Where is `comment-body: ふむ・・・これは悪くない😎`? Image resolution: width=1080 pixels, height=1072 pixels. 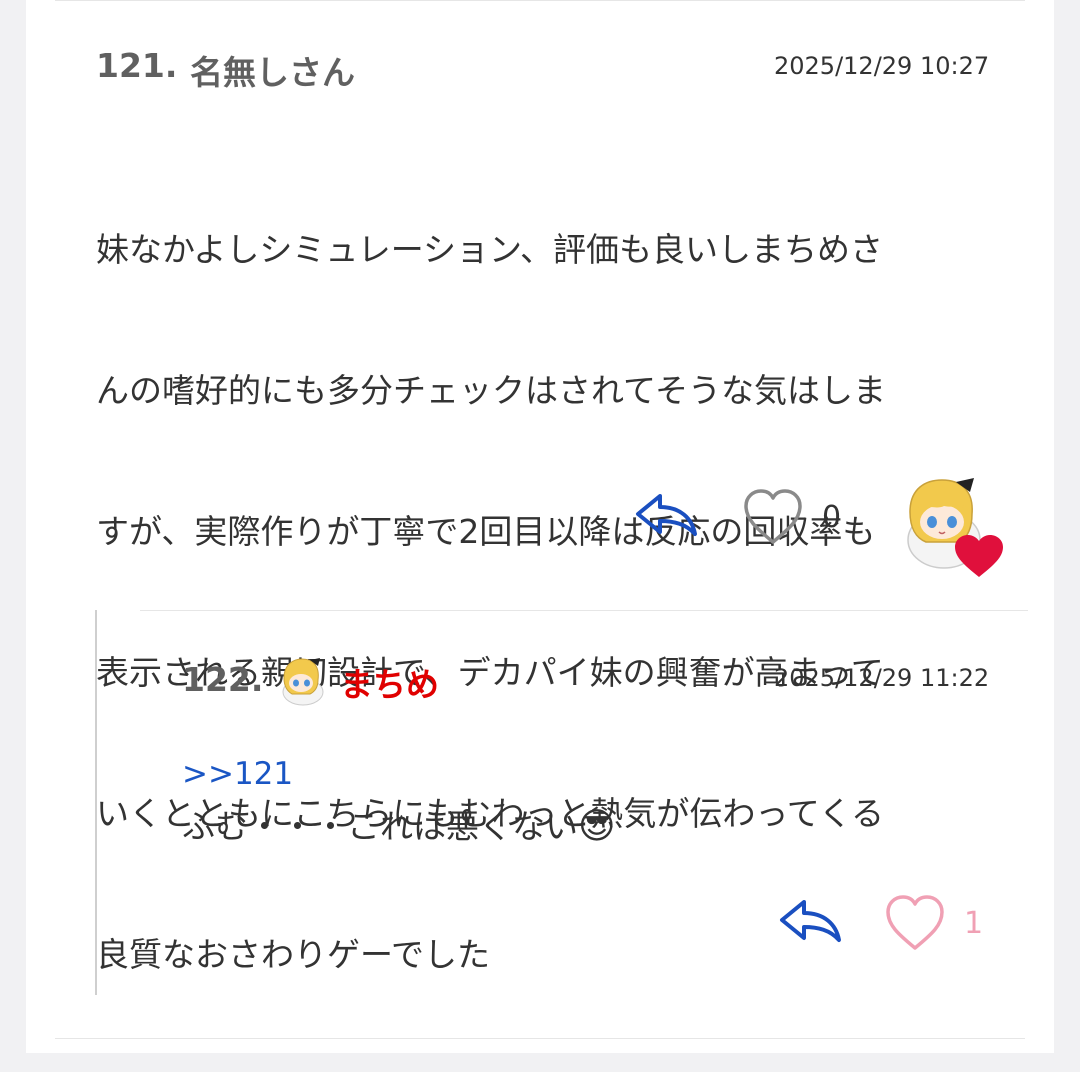
comment-body: ふむ・・・これは悪くない😎 is located at coordinates (399, 824).